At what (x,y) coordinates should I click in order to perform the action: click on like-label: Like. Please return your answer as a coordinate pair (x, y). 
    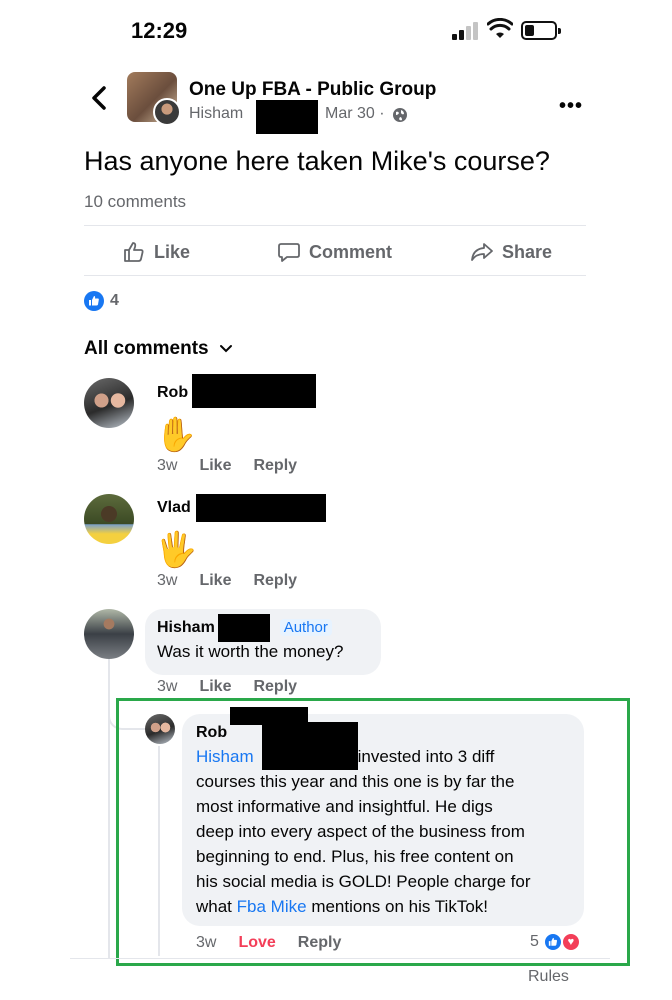
    Looking at the image, I should click on (172, 251).